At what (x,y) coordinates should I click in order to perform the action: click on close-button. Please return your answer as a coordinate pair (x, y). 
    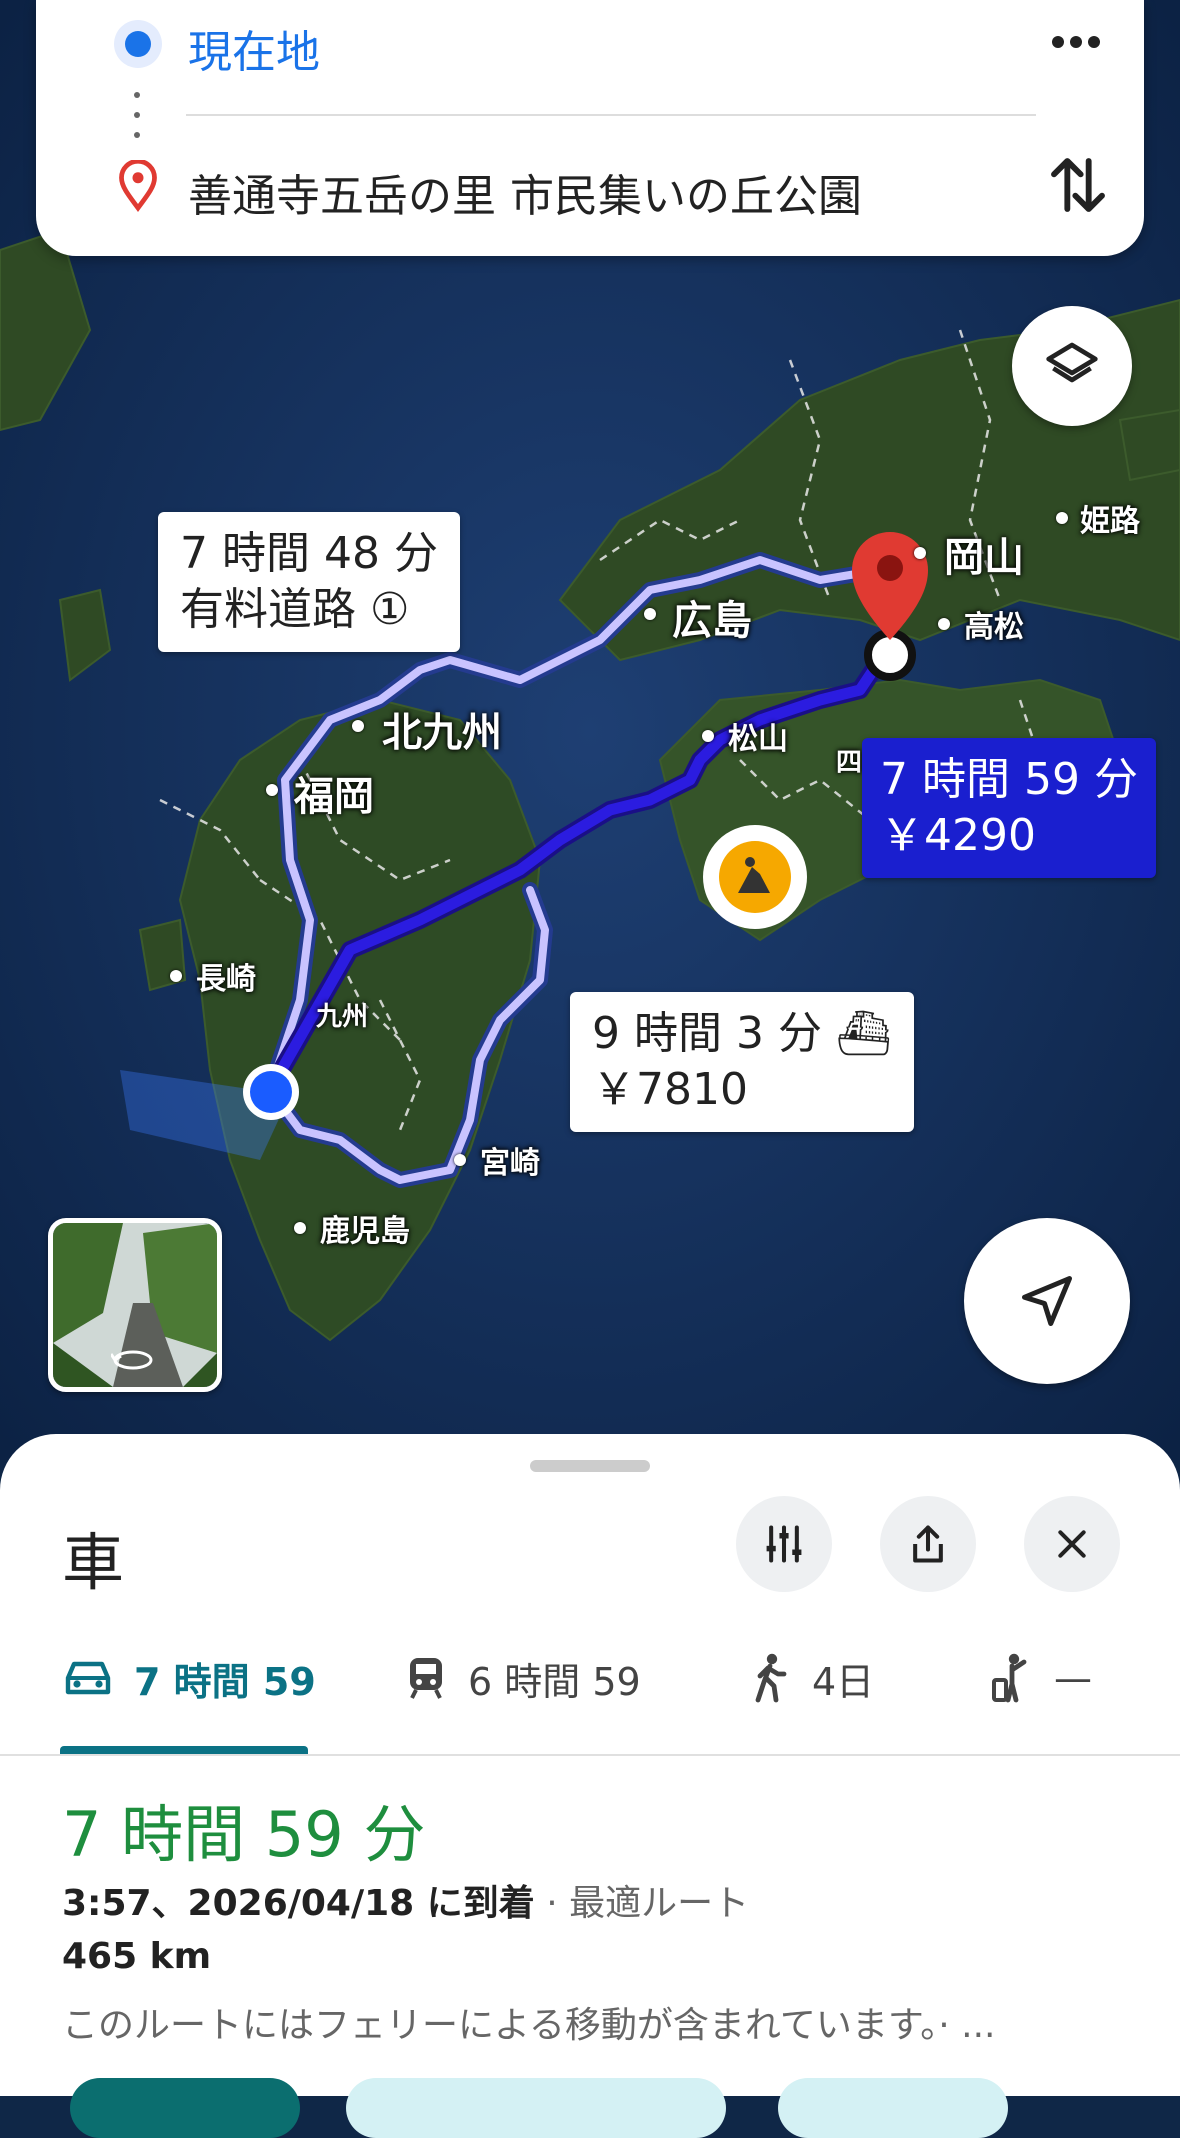
    Looking at the image, I should click on (1072, 1544).